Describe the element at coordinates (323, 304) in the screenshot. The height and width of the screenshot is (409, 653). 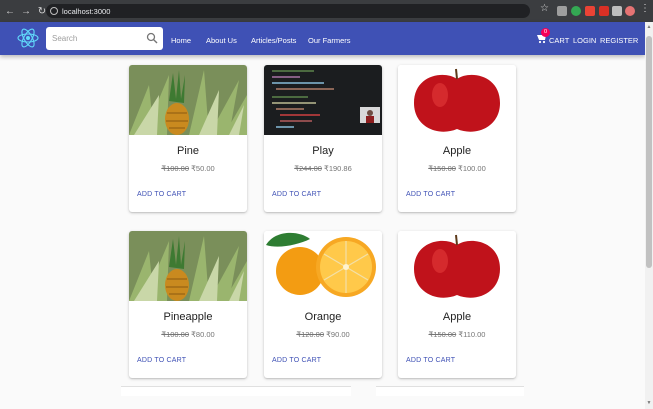
I see `product-card: Orange ₹120.00 ₹90.00 ADD TO CART` at that location.